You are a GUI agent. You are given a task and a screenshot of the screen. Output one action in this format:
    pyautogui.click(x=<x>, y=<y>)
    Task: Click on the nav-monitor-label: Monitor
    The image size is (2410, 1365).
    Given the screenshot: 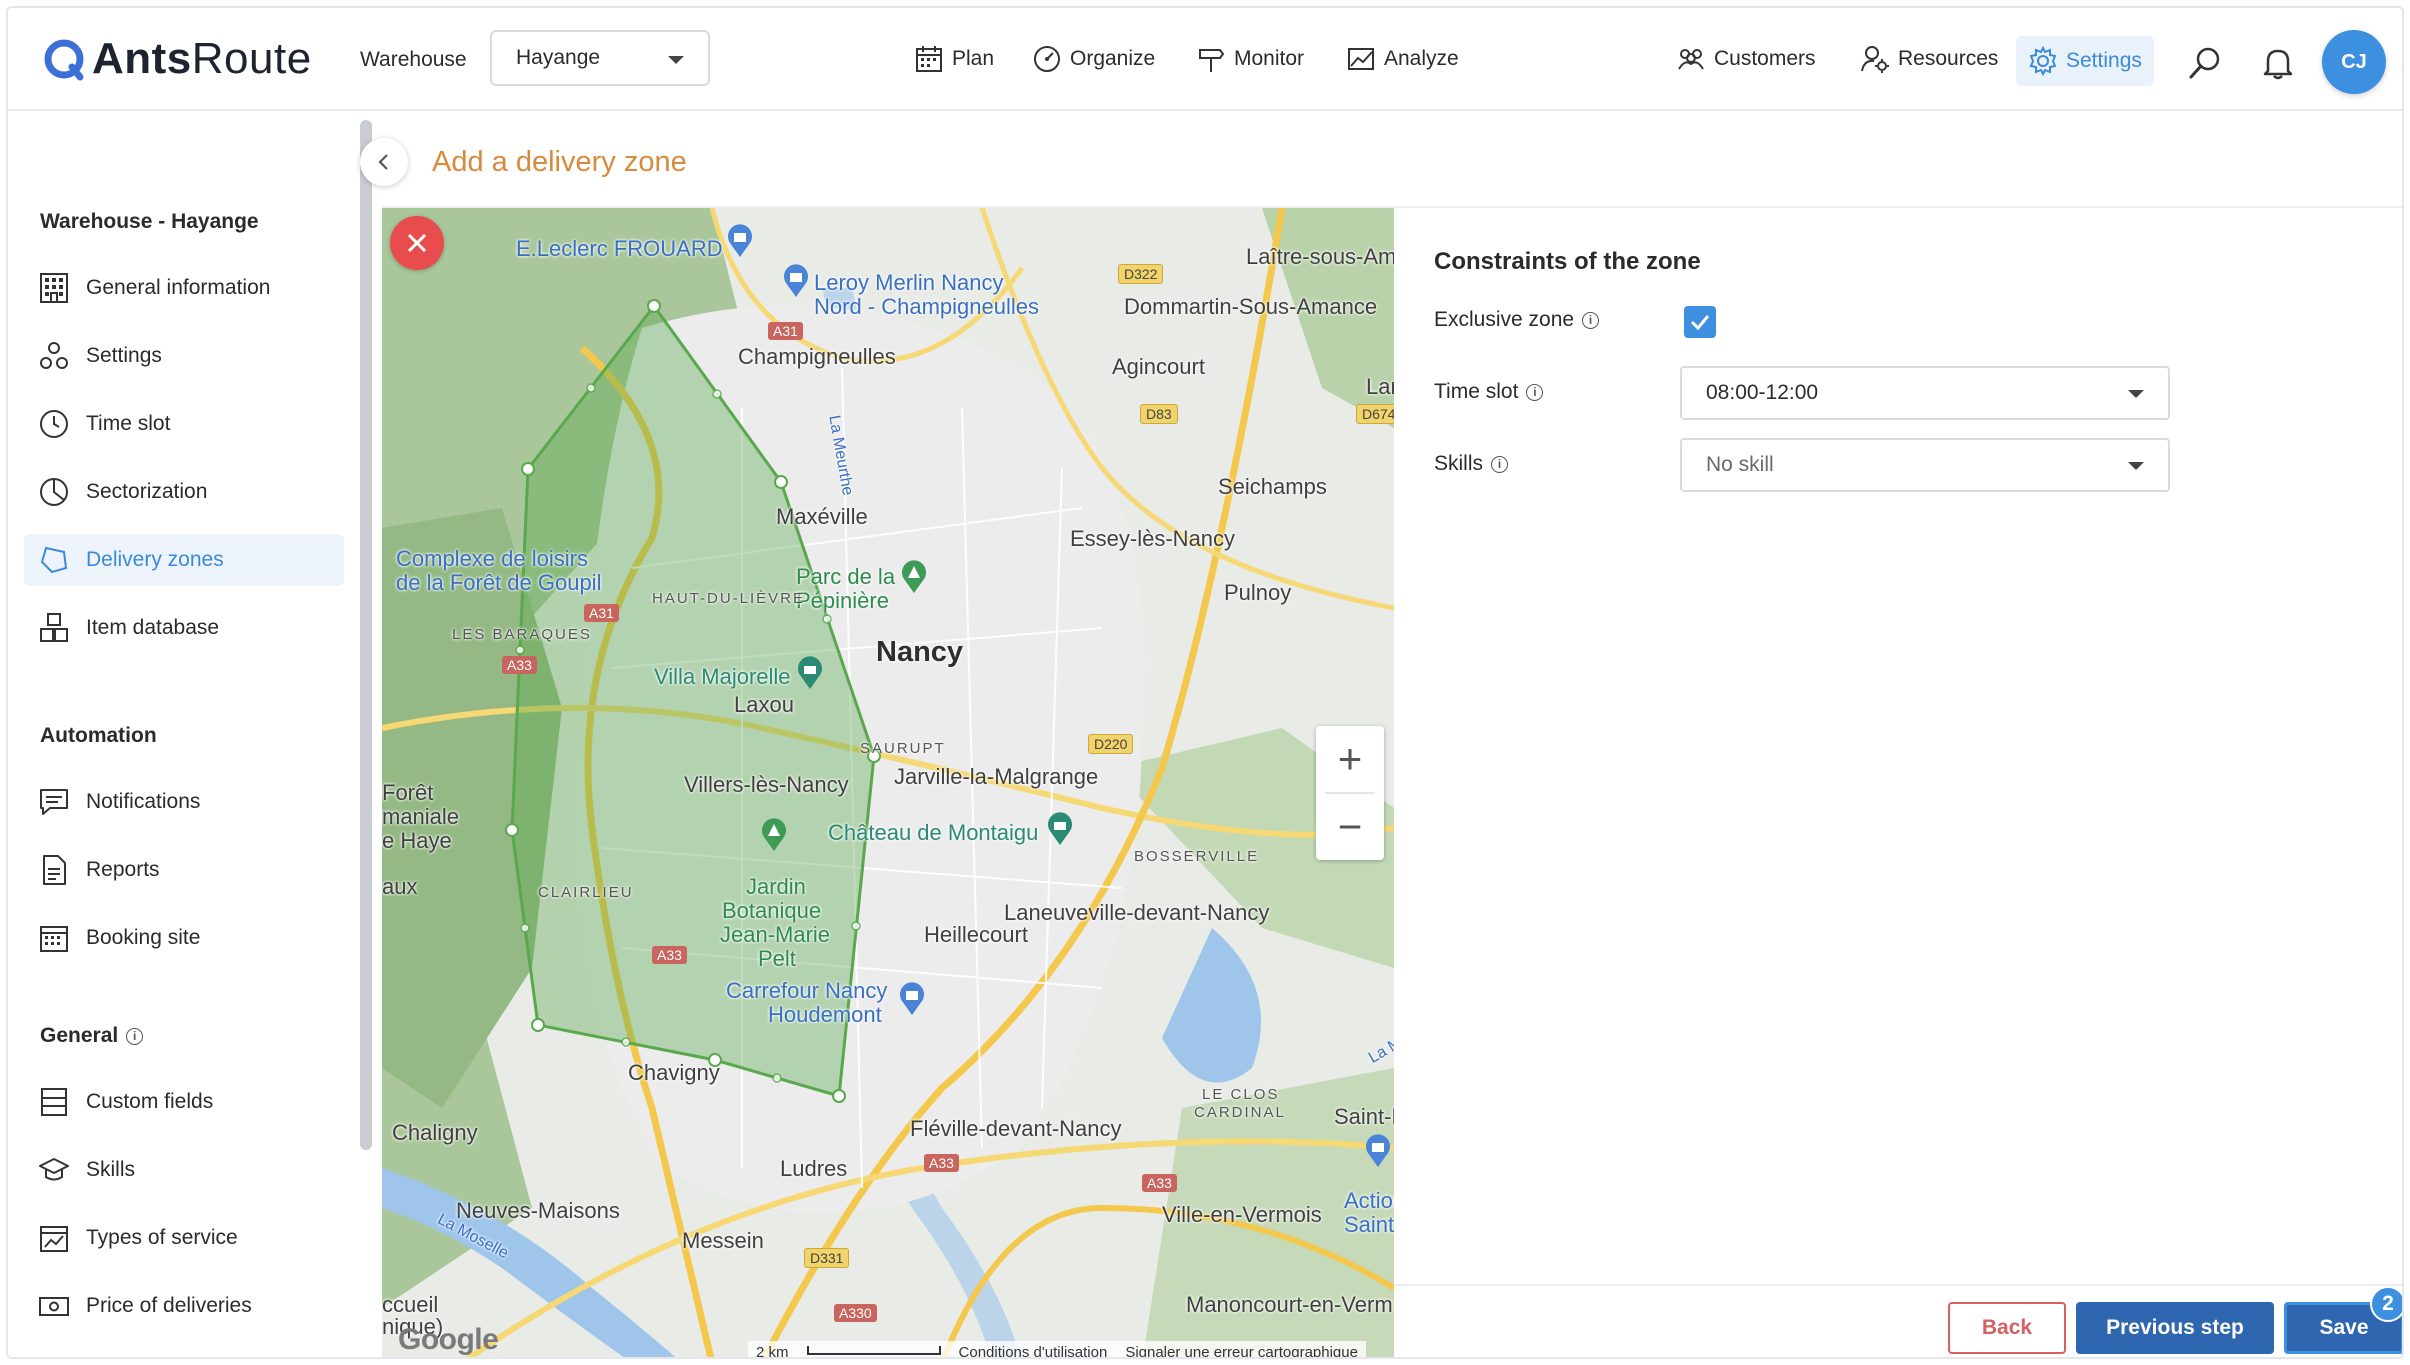 What is the action you would take?
    pyautogui.click(x=1269, y=58)
    